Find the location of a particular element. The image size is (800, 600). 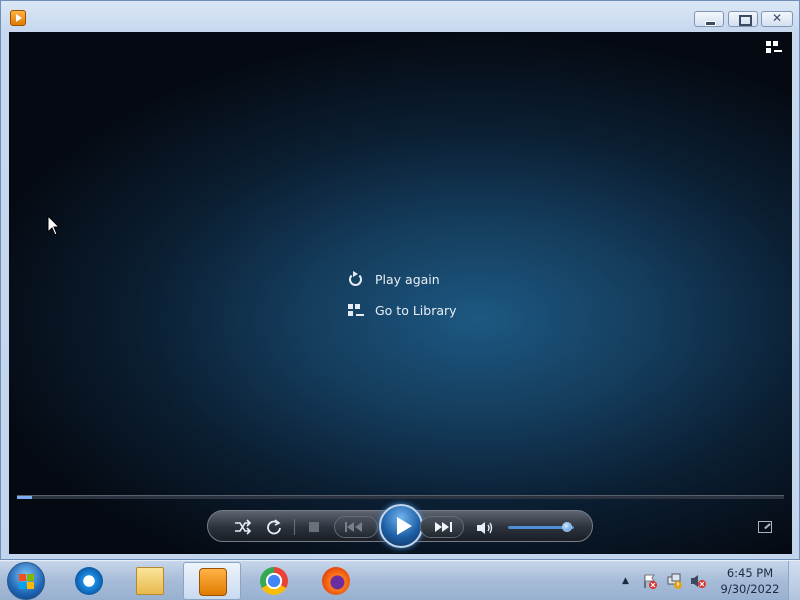

taskbar-item-internet-explorer is located at coordinates (89, 581).